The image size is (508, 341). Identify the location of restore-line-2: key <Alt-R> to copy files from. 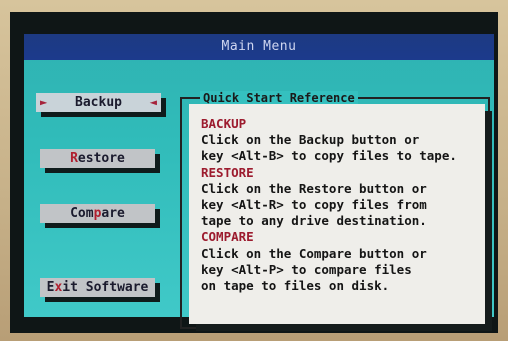
(314, 205).